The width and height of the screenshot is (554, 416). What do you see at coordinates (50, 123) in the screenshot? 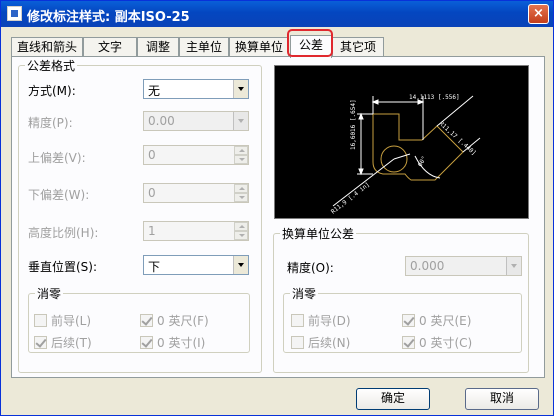
I see `precision-label: 精度(P):` at bounding box center [50, 123].